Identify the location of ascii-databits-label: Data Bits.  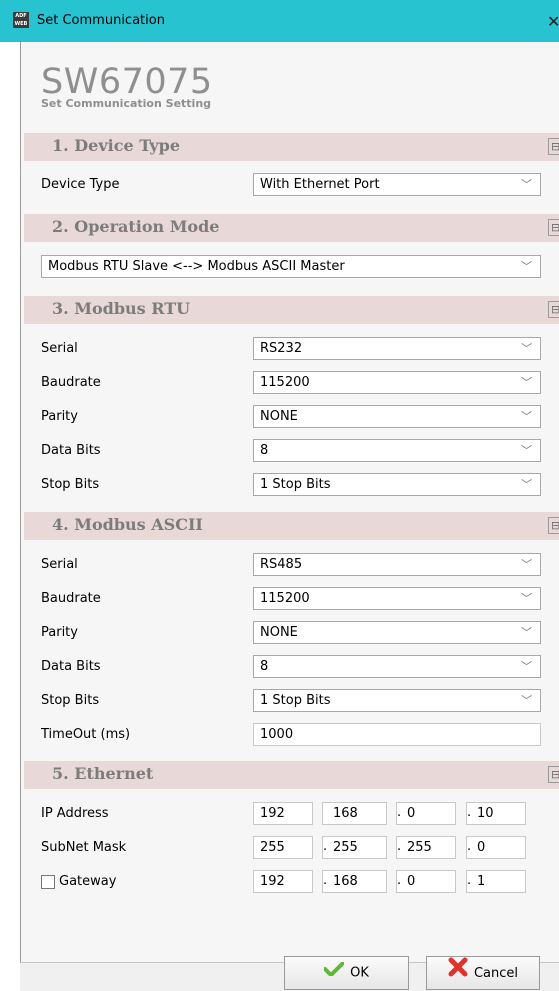
(71, 666).